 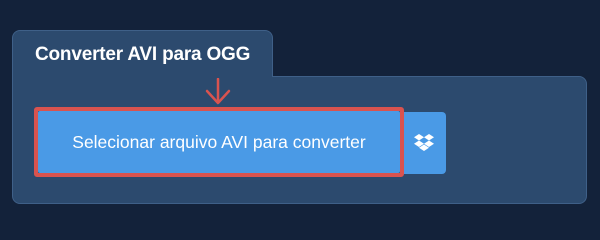 What do you see at coordinates (142, 77) in the screenshot?
I see `tab-panel-seam` at bounding box center [142, 77].